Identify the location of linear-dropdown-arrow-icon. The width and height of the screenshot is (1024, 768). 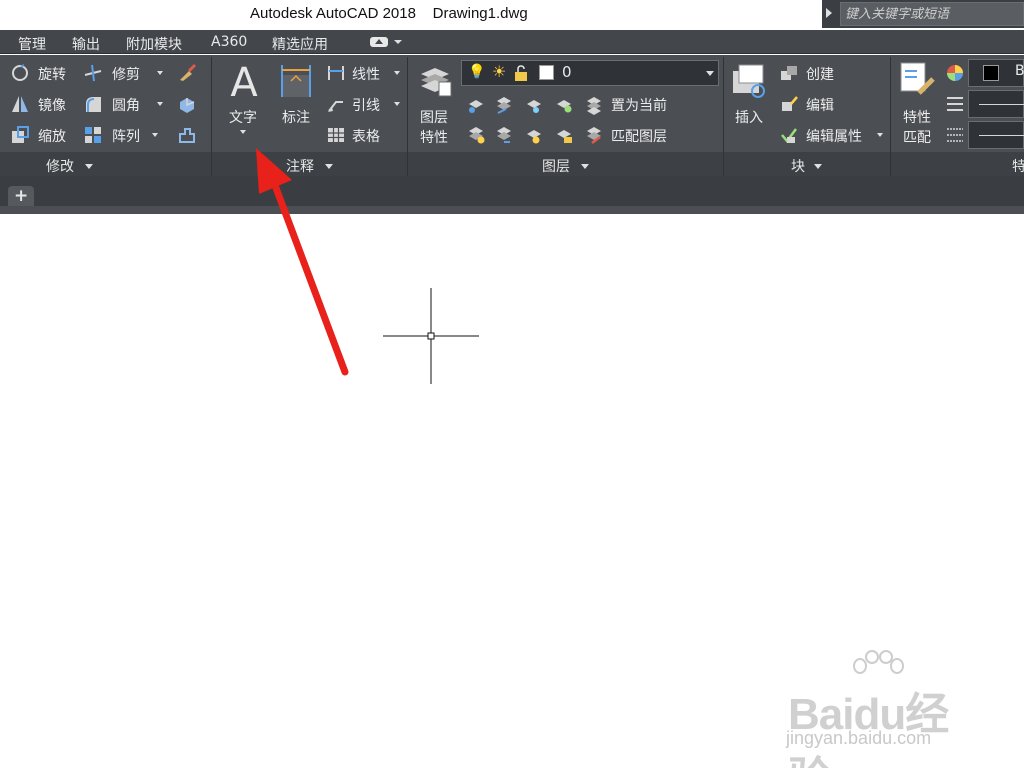
(397, 73).